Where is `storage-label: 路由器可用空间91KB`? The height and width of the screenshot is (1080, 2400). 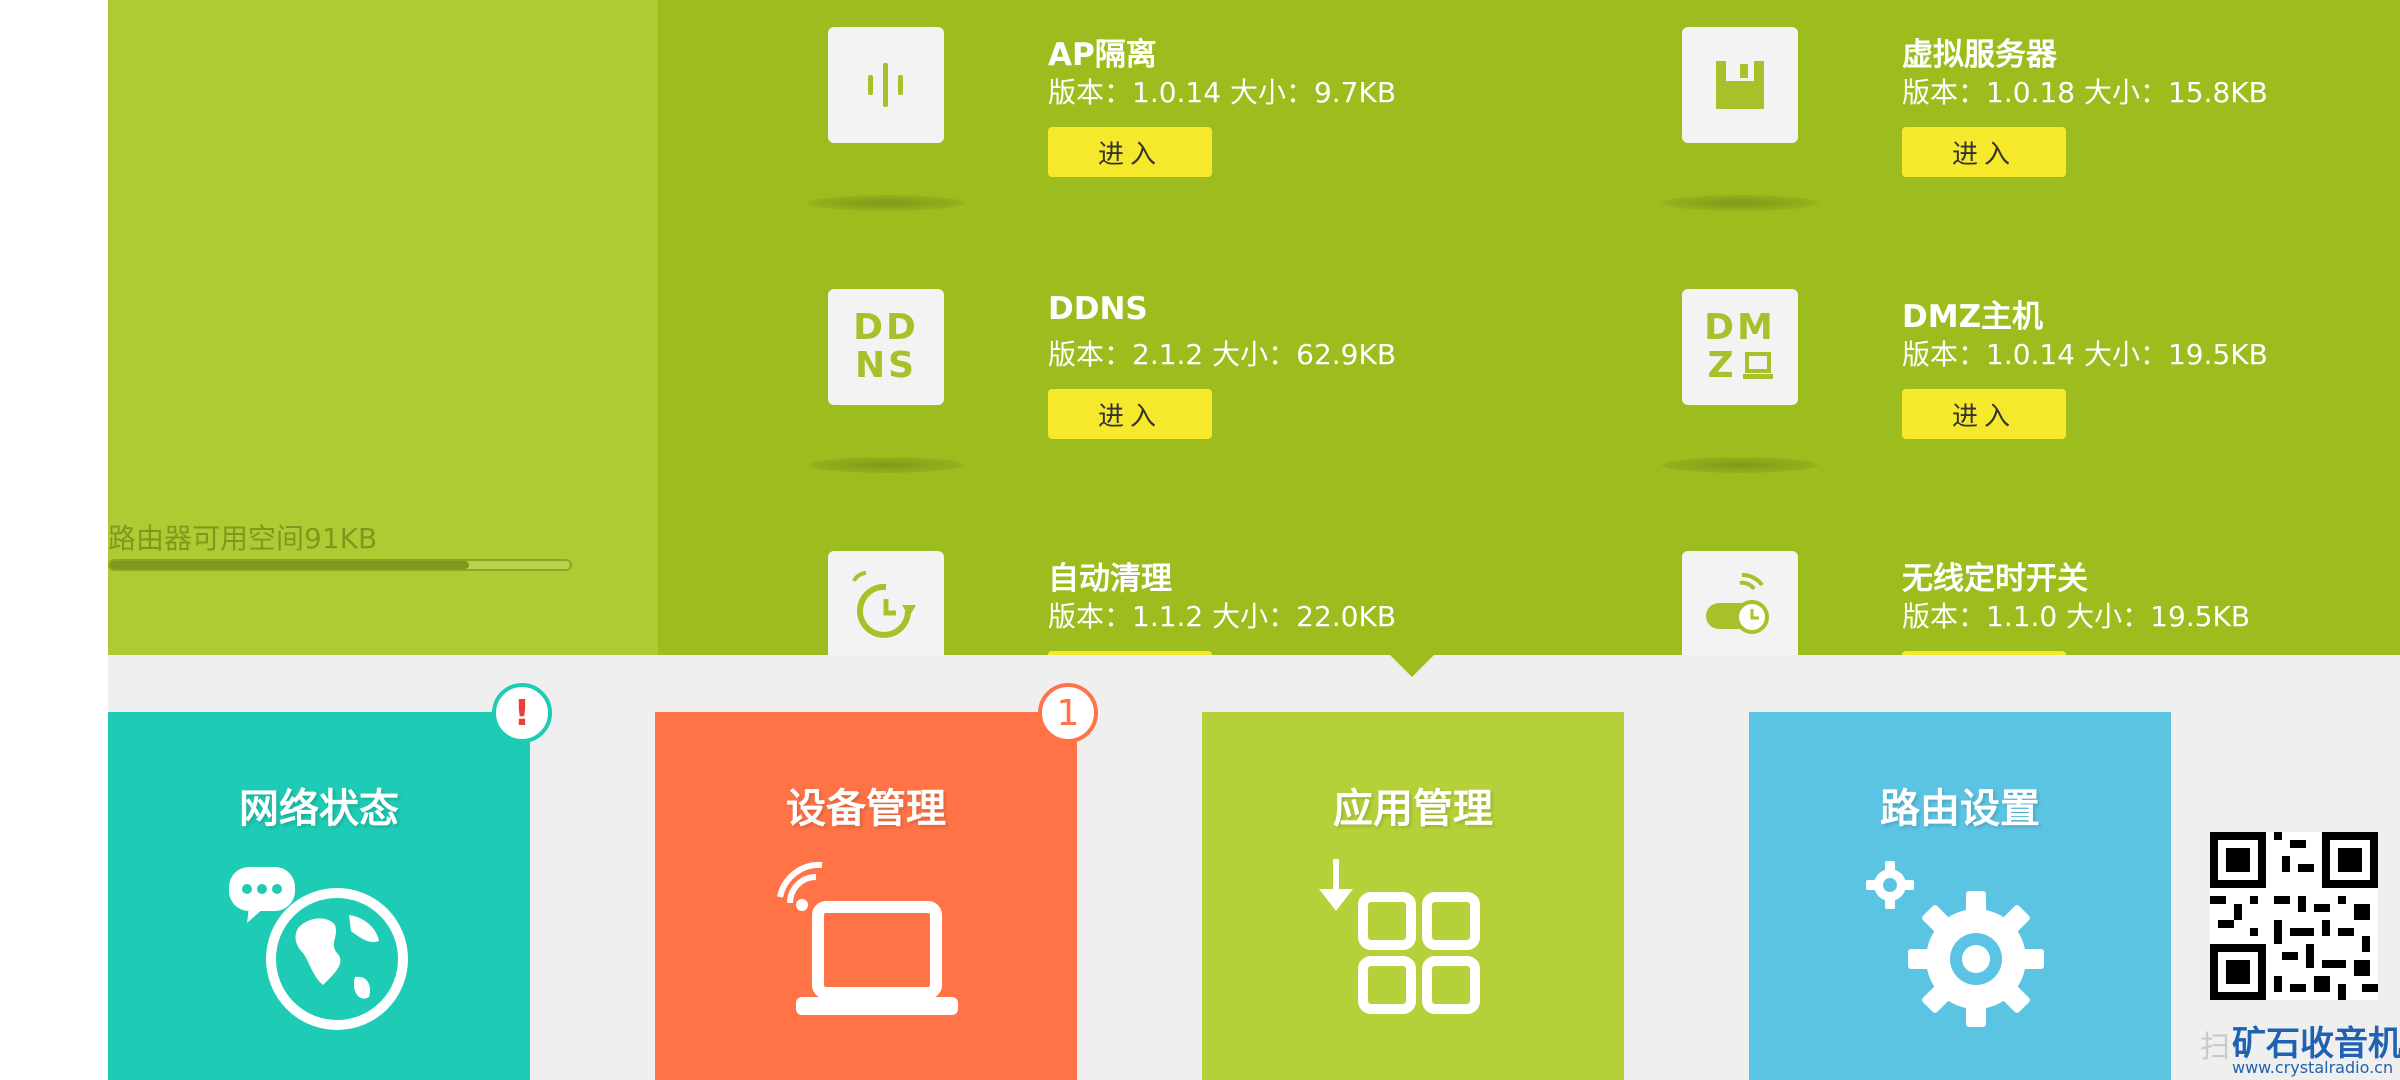
storage-label: 路由器可用空间91KB is located at coordinates (243, 538).